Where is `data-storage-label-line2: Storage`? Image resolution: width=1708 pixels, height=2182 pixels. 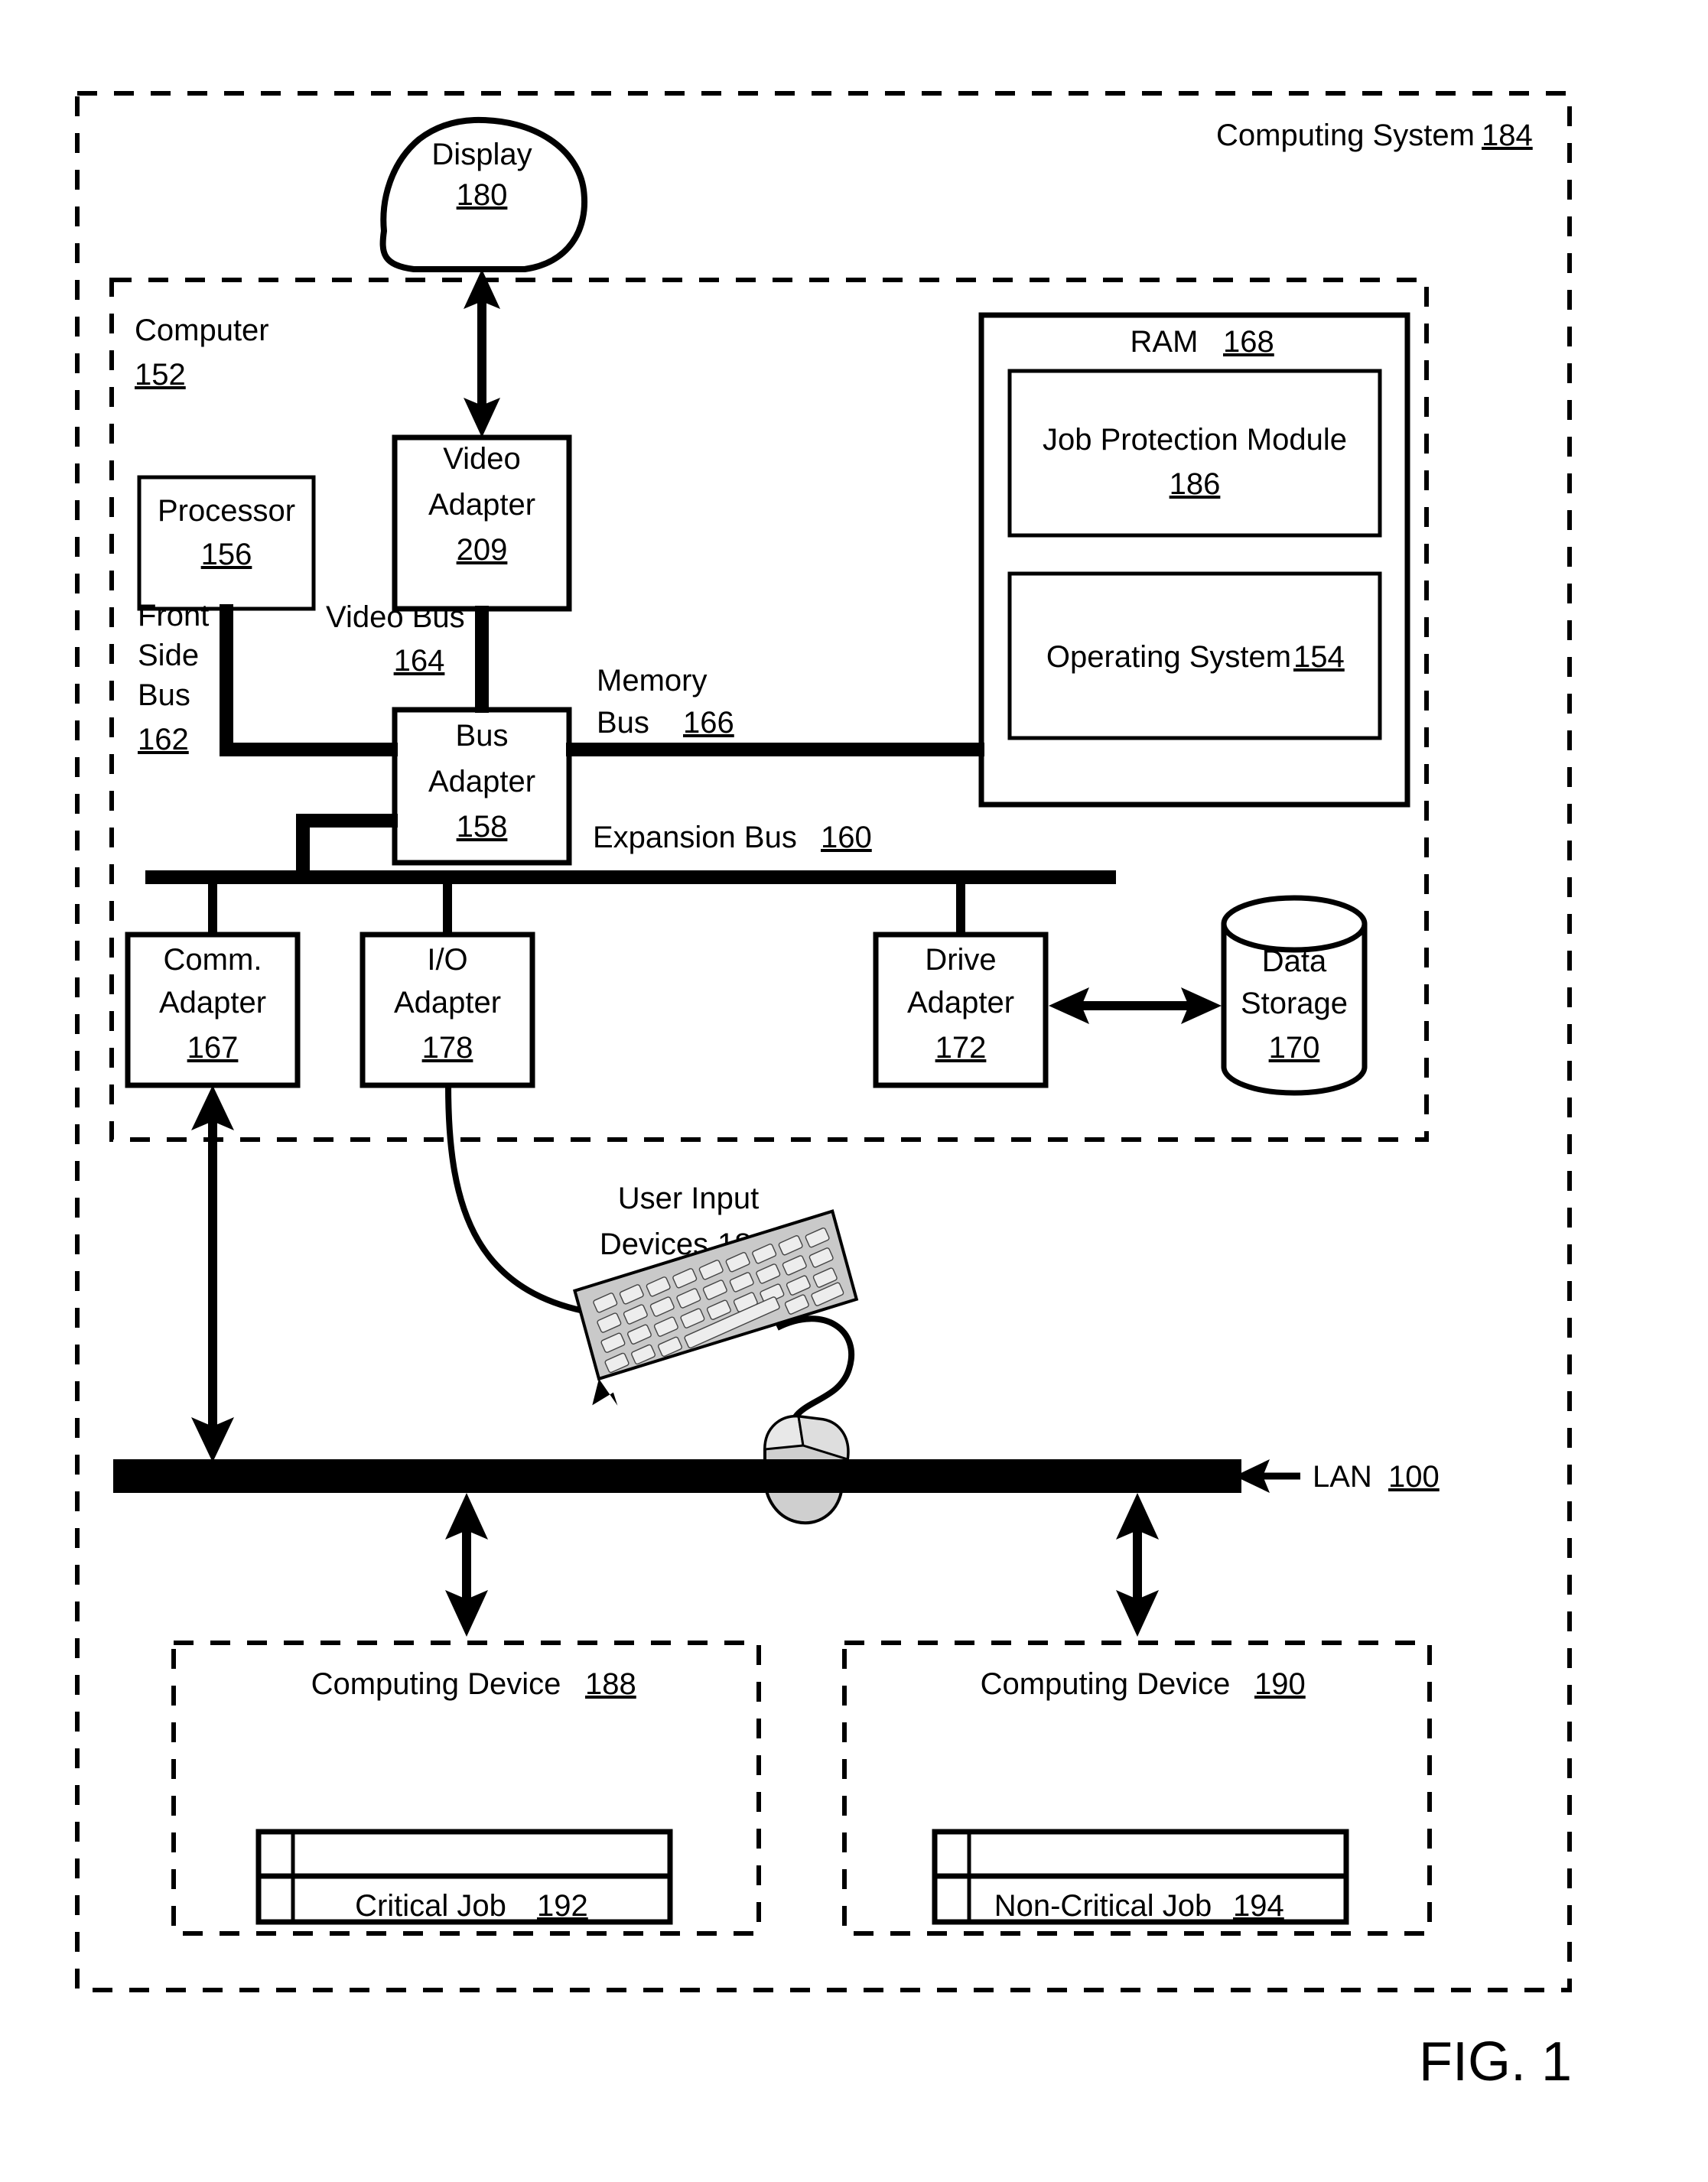
data-storage-label-line2: Storage is located at coordinates (1294, 1003).